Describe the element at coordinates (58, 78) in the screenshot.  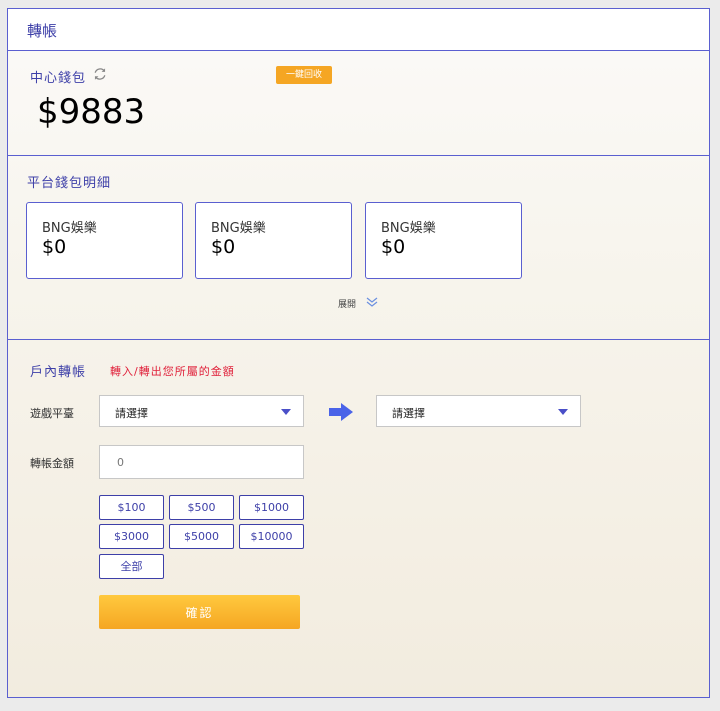
I see `central-wallet-label: 中心錢包` at that location.